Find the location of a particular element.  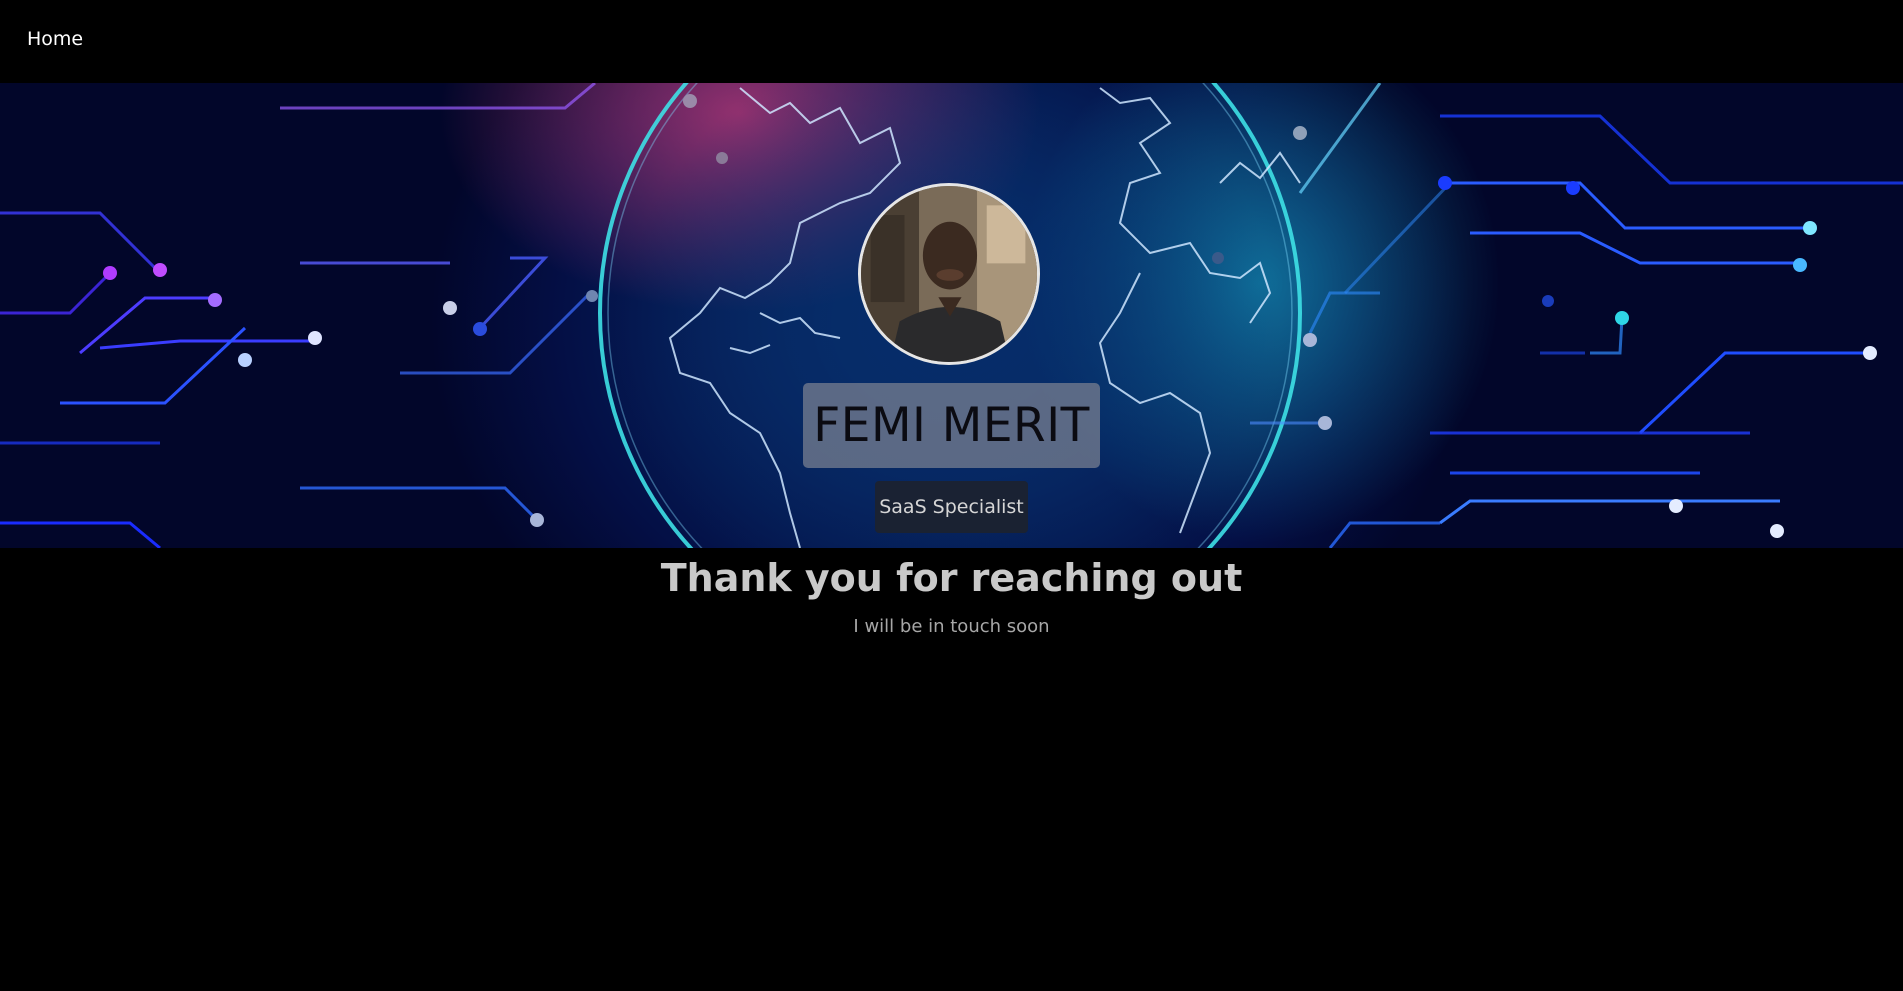

profile-photo-icon is located at coordinates (949, 274).